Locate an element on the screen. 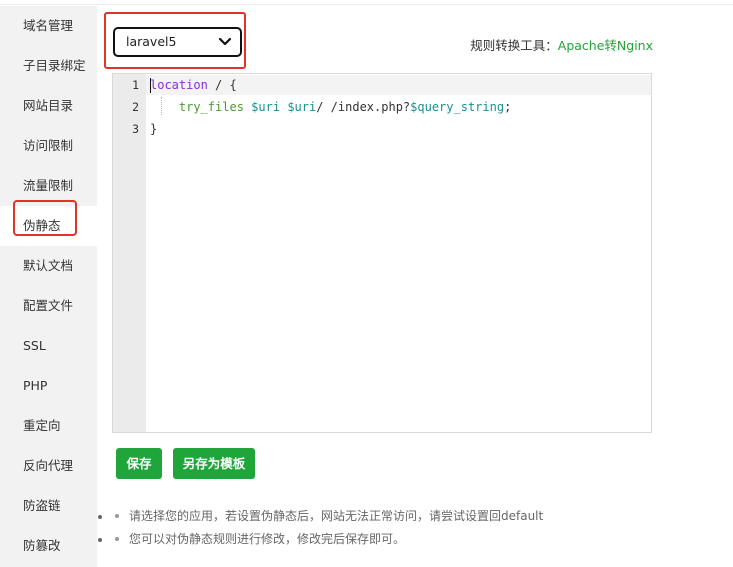  save-button: 保存 is located at coordinates (139, 463).